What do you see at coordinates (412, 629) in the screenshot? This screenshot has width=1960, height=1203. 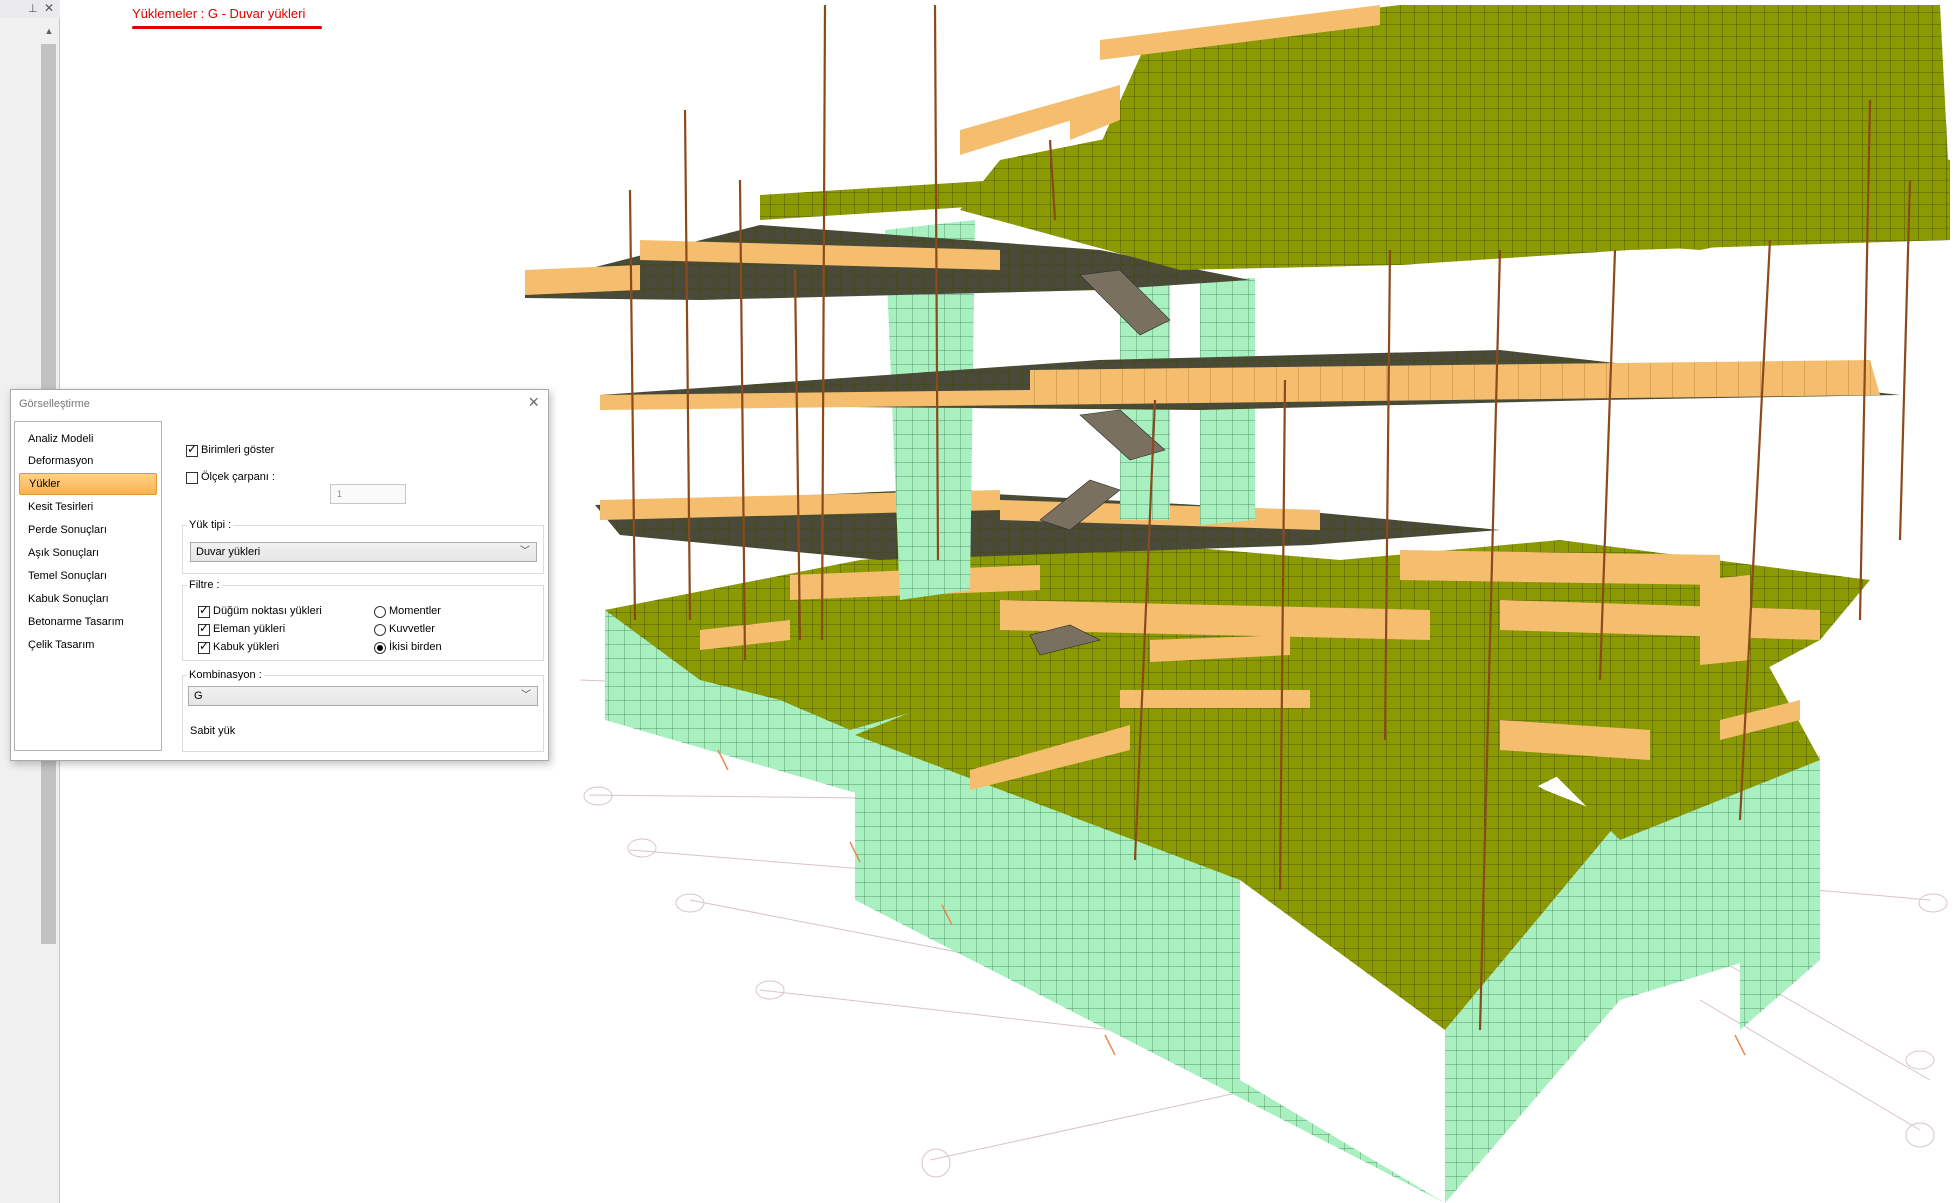 I see `radio-forces-label: Kuvvetler` at bounding box center [412, 629].